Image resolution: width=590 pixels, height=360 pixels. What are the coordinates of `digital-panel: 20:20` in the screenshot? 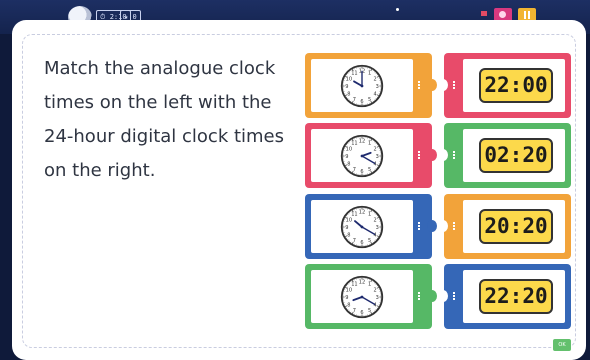 It's located at (514, 226).